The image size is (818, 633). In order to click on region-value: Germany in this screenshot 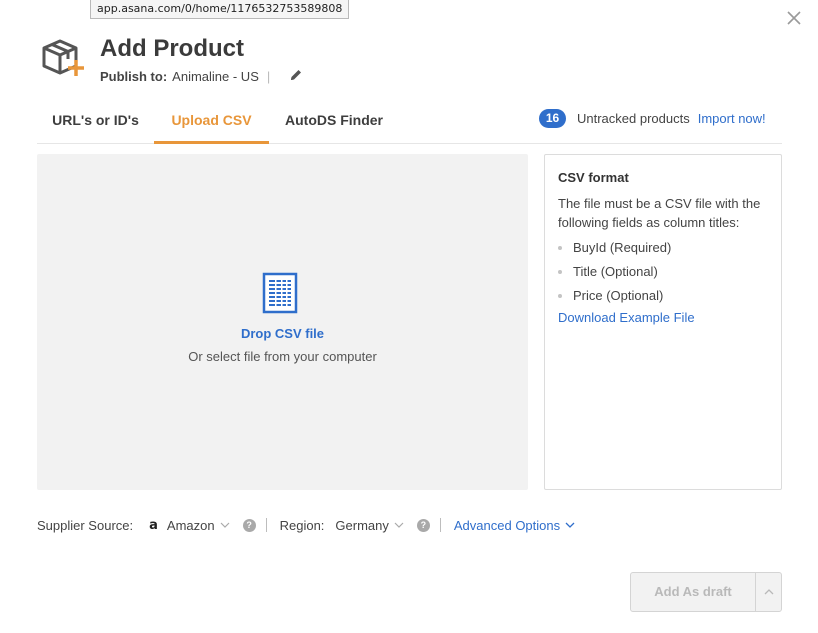, I will do `click(362, 525)`.